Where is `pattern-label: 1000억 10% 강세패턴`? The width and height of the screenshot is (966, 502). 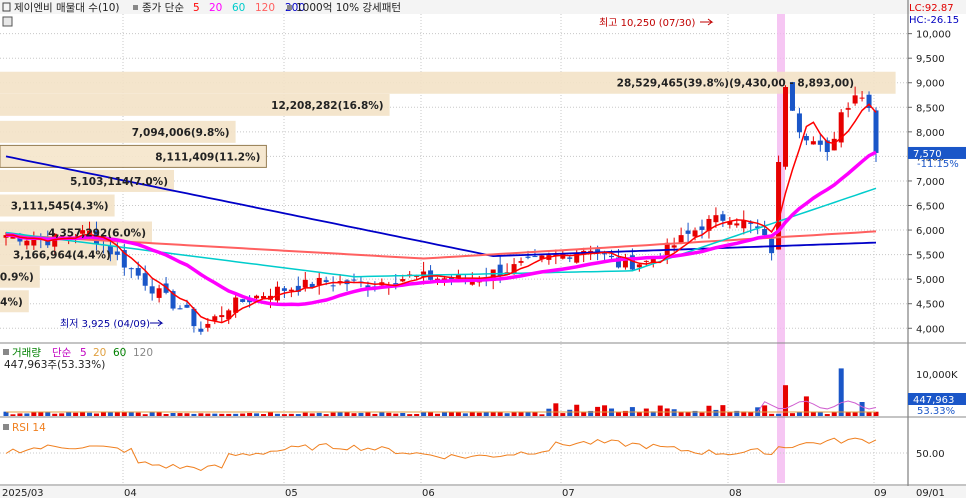
pattern-label: 1000억 10% 강세패턴 is located at coordinates (348, 8).